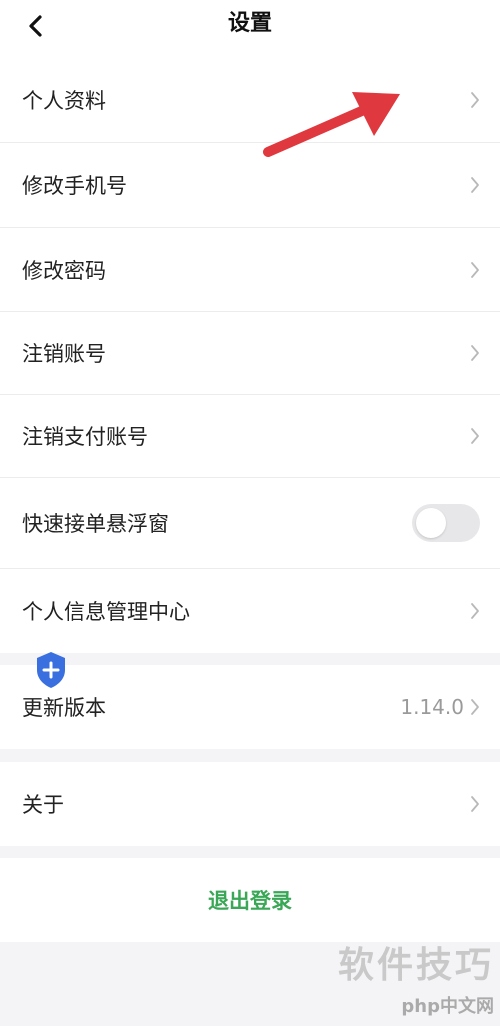 The width and height of the screenshot is (500, 1026). I want to click on settings-item-label: 修改密码, so click(64, 270).